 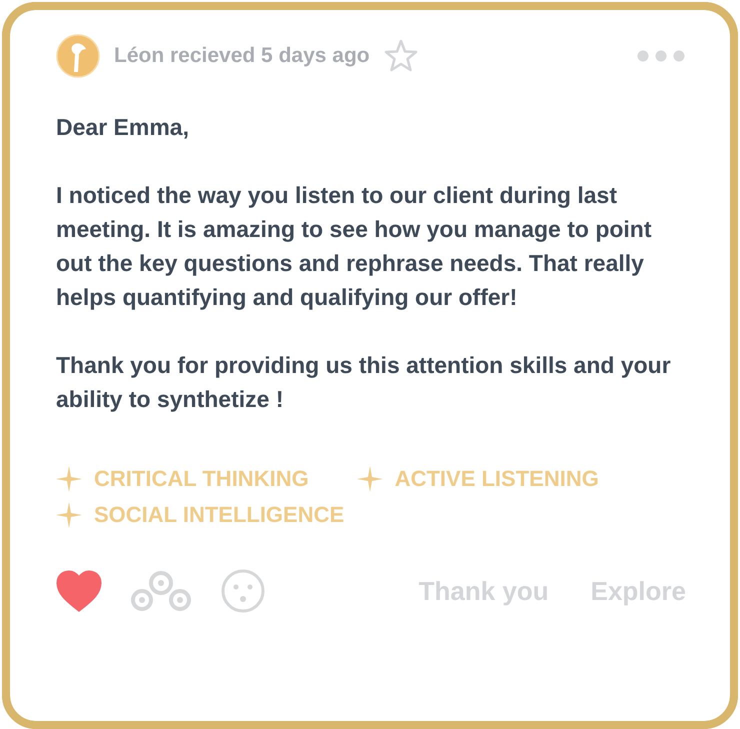 What do you see at coordinates (182, 479) in the screenshot?
I see `skill-tag: CRITICAL THINKING` at bounding box center [182, 479].